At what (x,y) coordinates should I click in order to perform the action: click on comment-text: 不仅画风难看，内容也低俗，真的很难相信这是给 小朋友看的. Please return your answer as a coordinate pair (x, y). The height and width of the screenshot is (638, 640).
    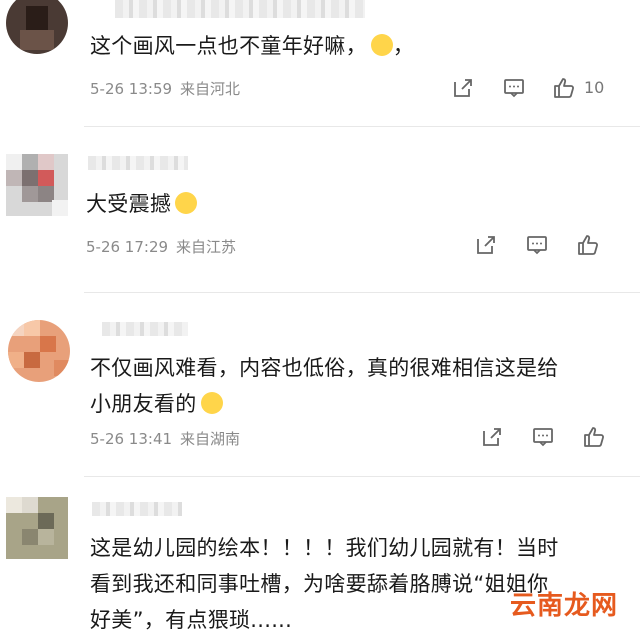
    Looking at the image, I should click on (324, 386).